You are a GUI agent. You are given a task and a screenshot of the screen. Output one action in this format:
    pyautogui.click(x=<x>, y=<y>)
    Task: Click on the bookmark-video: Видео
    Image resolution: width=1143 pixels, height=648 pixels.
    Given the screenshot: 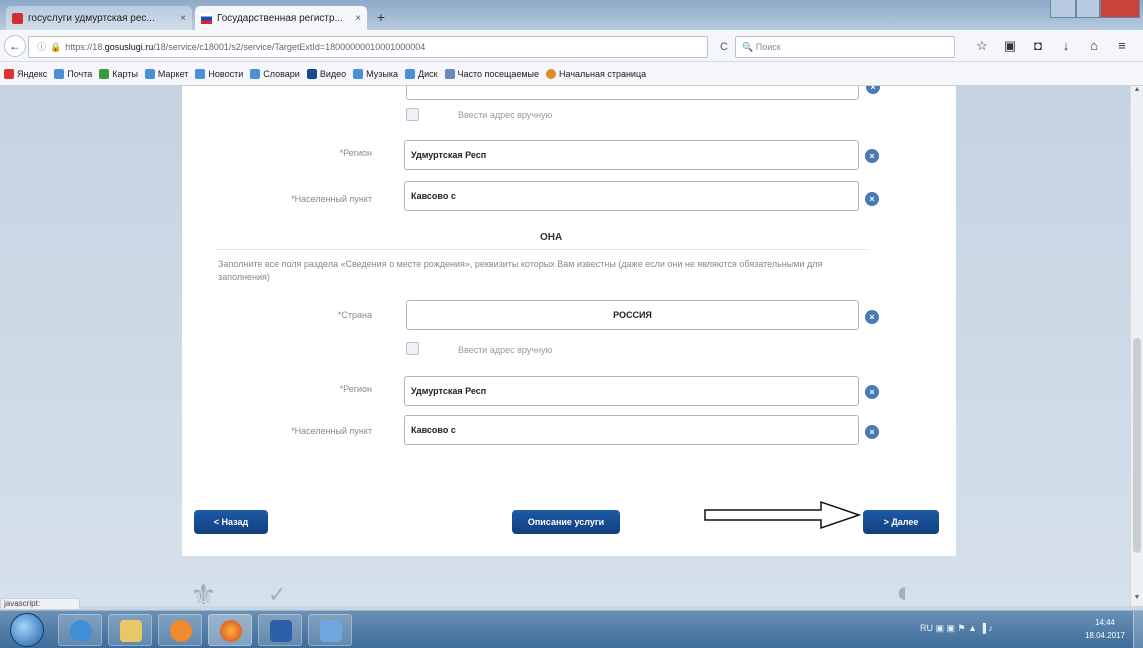 What is the action you would take?
    pyautogui.click(x=326, y=73)
    